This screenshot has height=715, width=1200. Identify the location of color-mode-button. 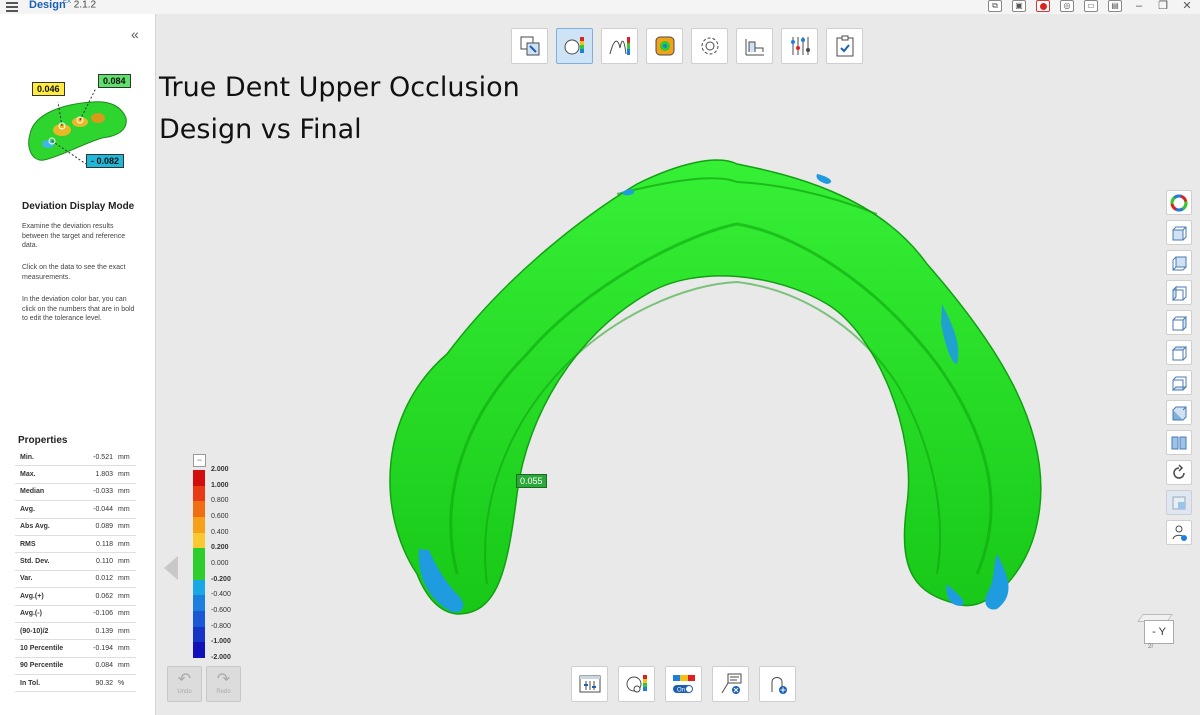
(1179, 202).